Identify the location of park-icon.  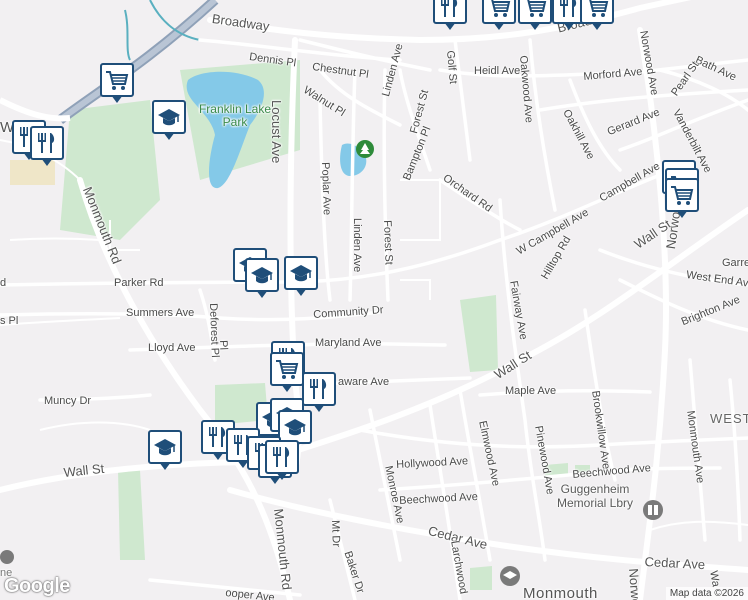
(365, 149).